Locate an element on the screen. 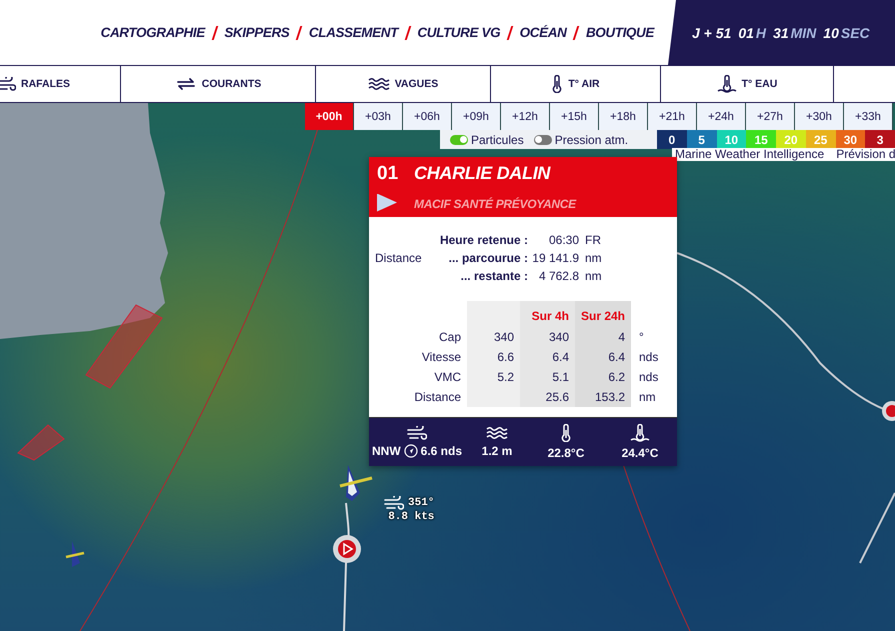 The width and height of the screenshot is (895, 631). countdown-value: 10 is located at coordinates (831, 32).